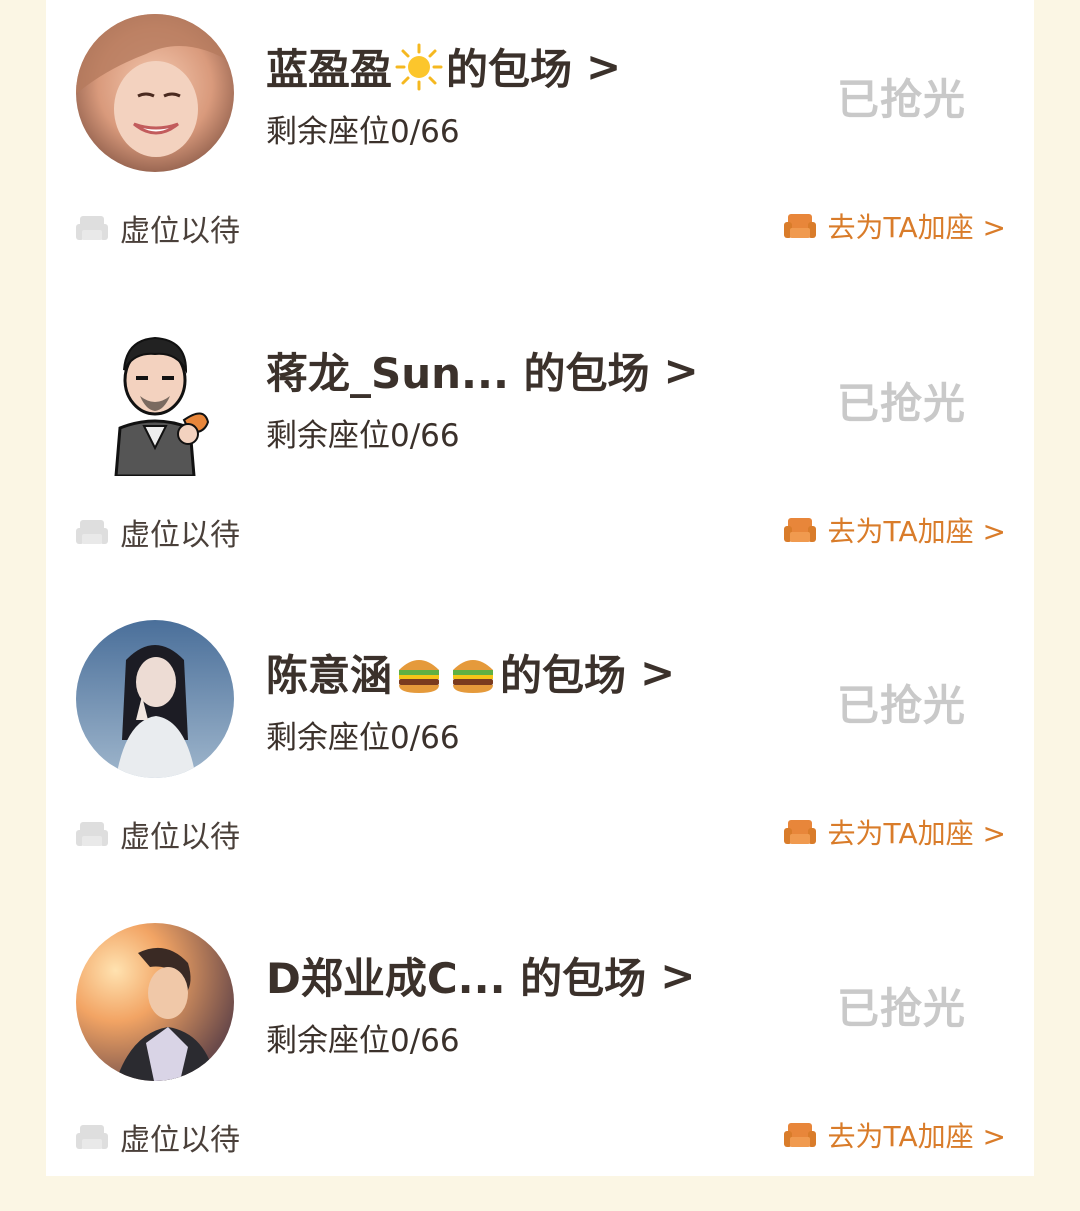 Image resolution: width=1080 pixels, height=1211 pixels. Describe the element at coordinates (456, 978) in the screenshot. I see `host-name: D郑业成C... 的包场` at that location.